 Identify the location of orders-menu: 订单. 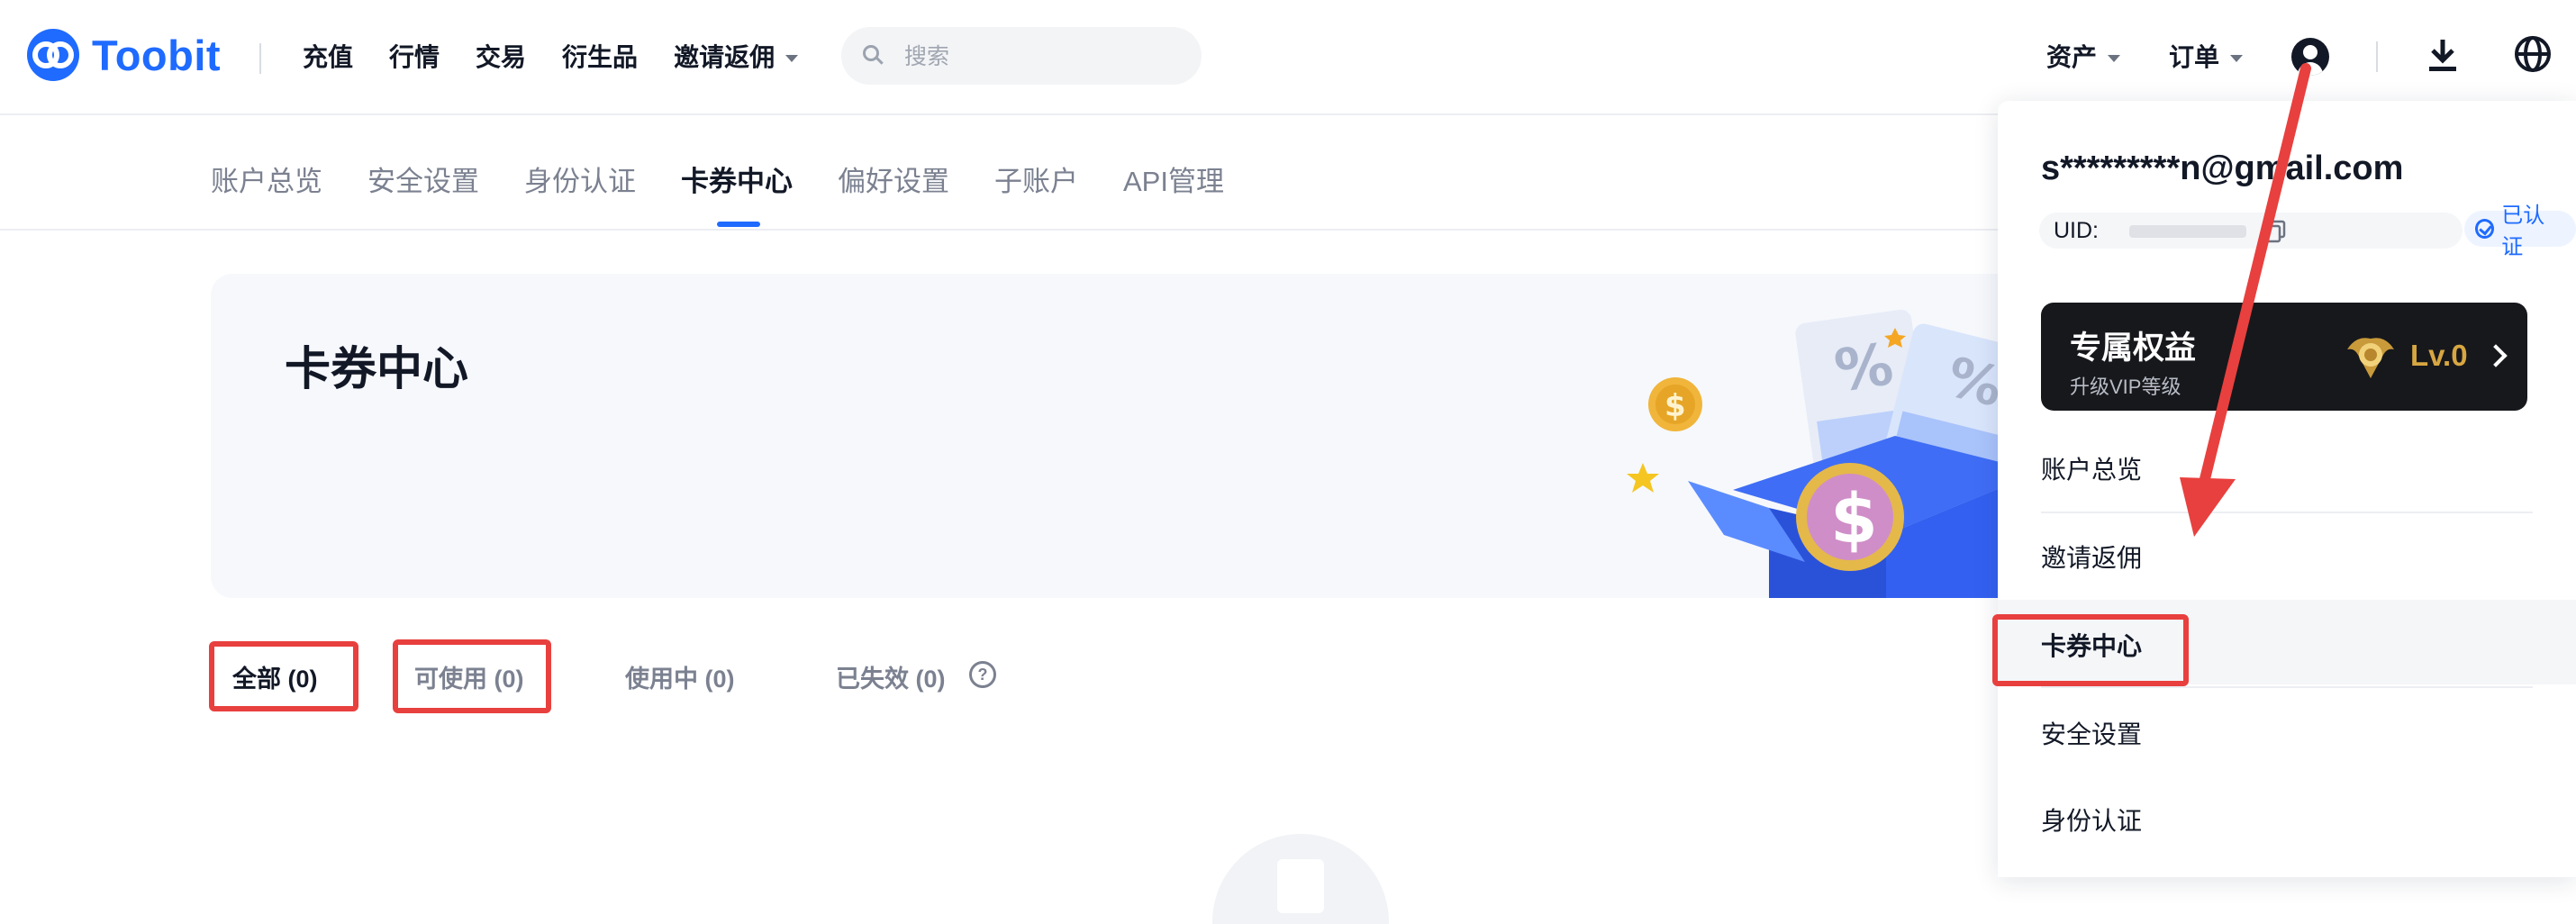
(2206, 58).